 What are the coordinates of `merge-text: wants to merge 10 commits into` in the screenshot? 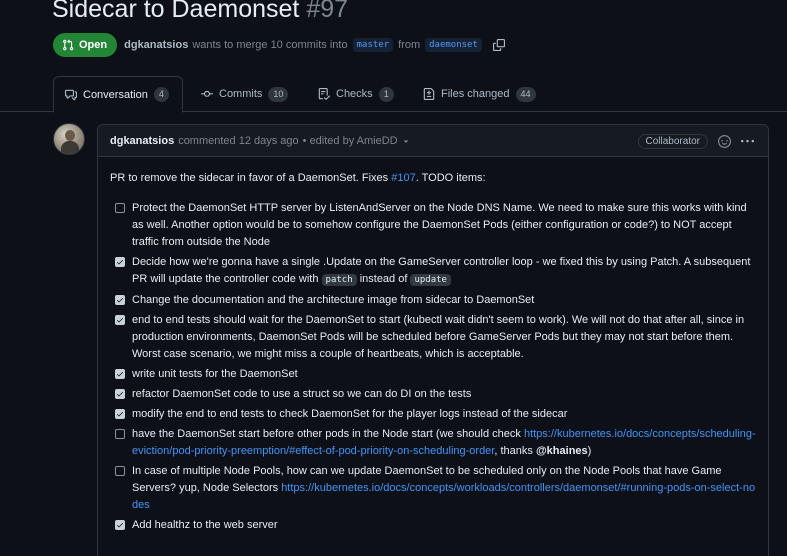 It's located at (270, 45).